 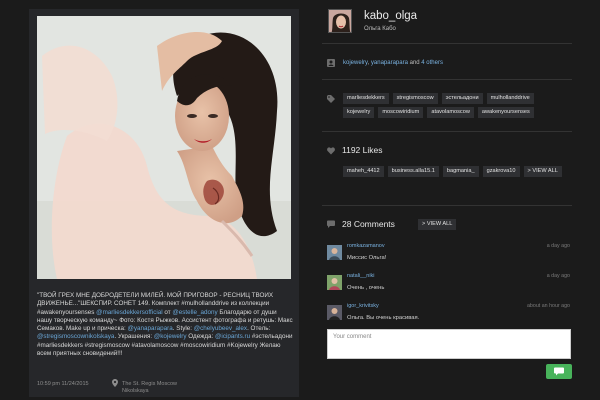 I want to click on tagged-users-line: kojewelry, yanaparapara and 4 others, so click(x=393, y=63).